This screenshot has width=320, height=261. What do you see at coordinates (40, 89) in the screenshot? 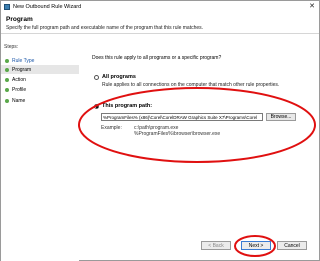
I see `step-profile: Profile` at bounding box center [40, 89].